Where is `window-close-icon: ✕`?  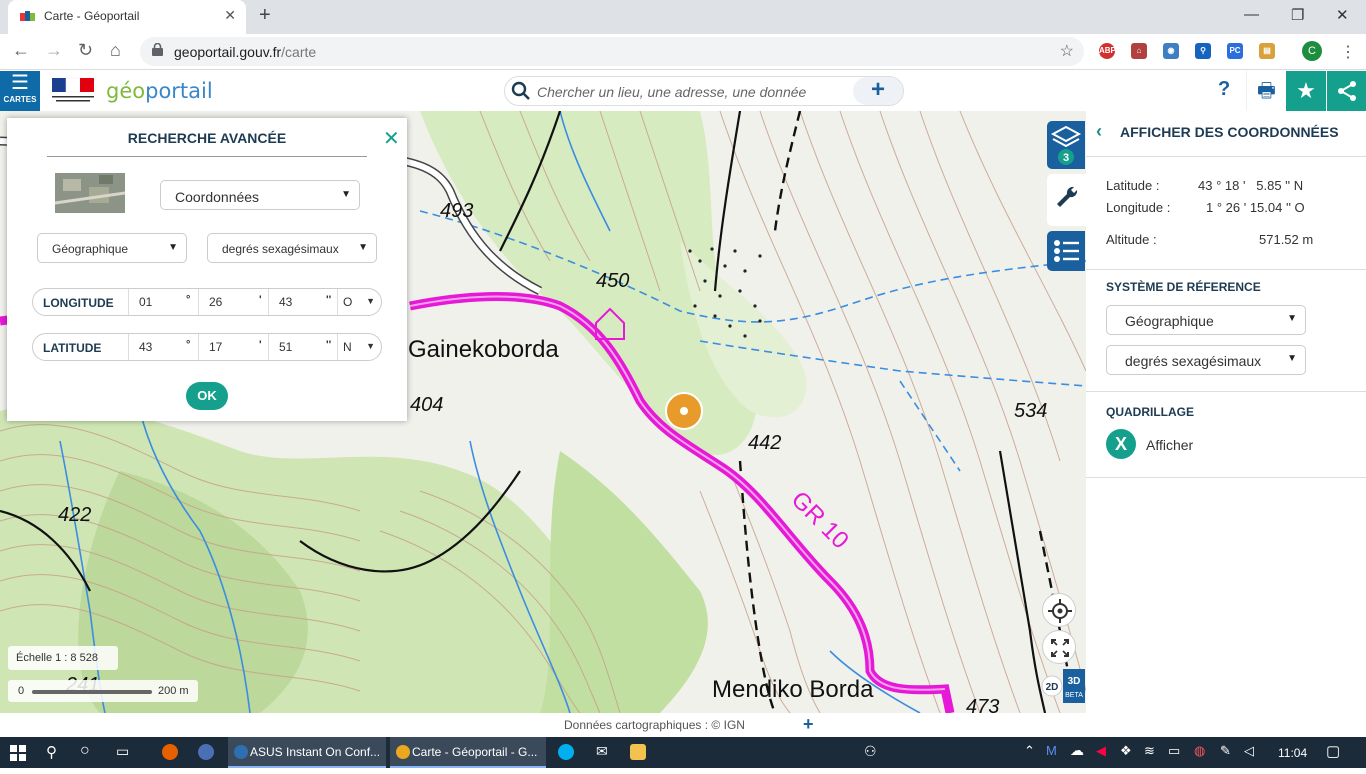
window-close-icon: ✕ is located at coordinates (1342, 15).